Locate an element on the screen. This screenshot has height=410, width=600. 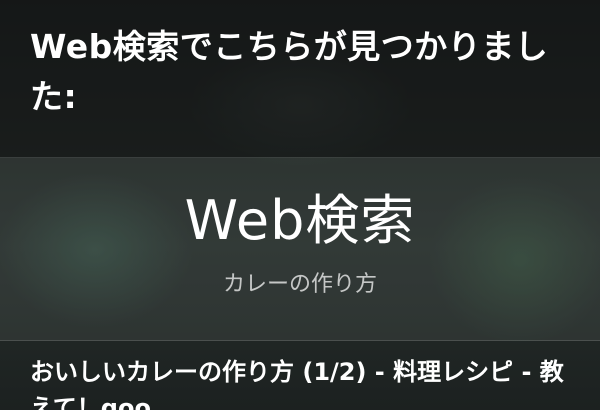
search-result-title: おいしいカレーの作り方 (1/2) - 料理レシピ - 教えて！goo is located at coordinates (297, 384).